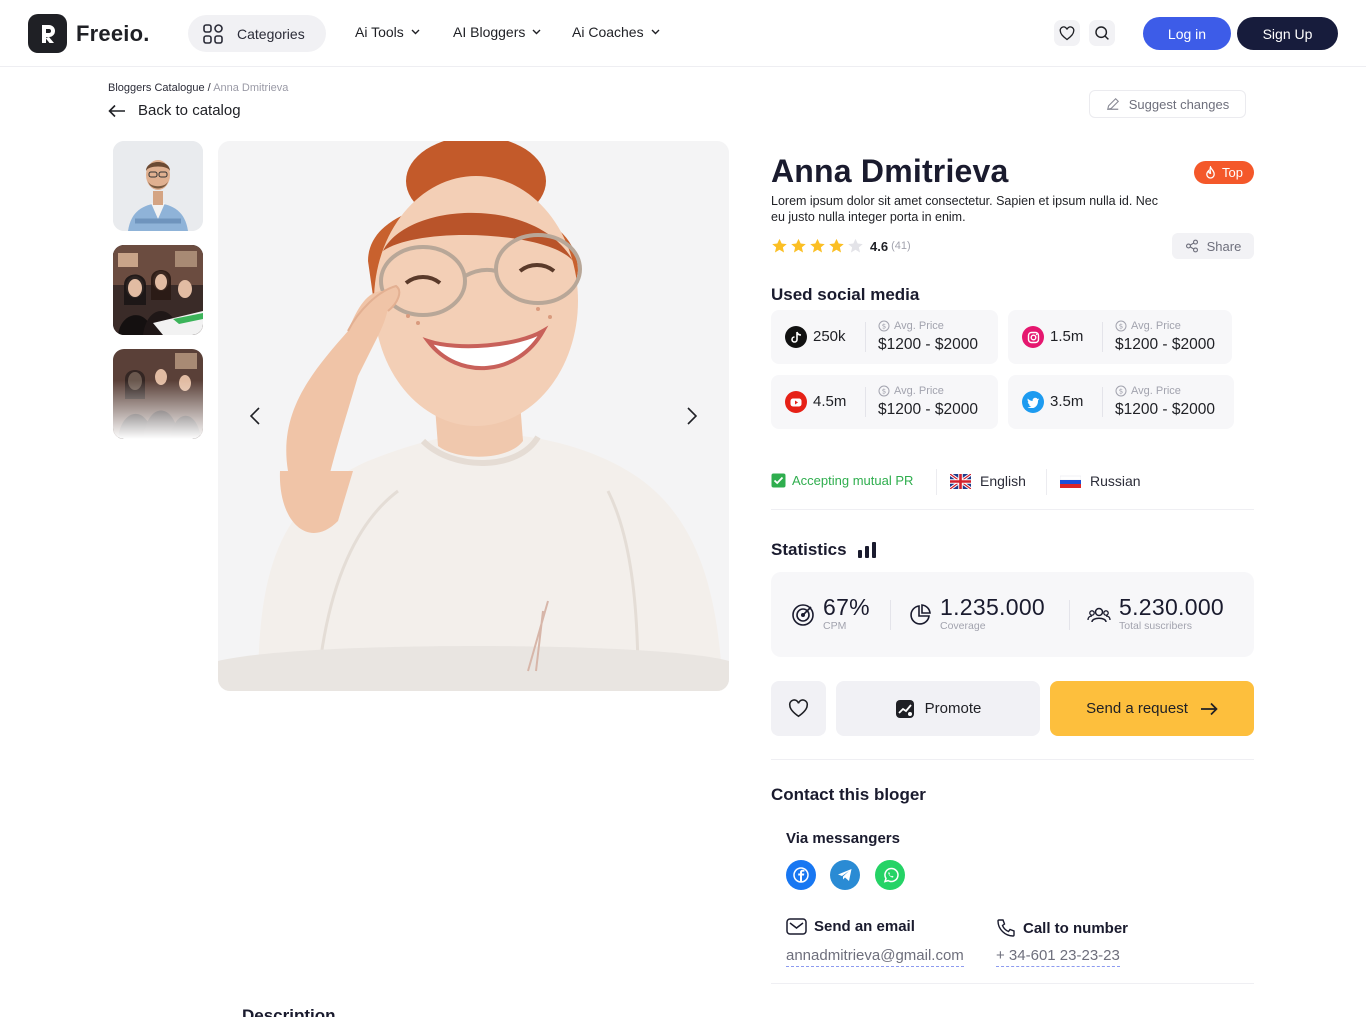 Image resolution: width=1366 pixels, height=1017 pixels. What do you see at coordinates (803, 615) in the screenshot?
I see `target-icon` at bounding box center [803, 615].